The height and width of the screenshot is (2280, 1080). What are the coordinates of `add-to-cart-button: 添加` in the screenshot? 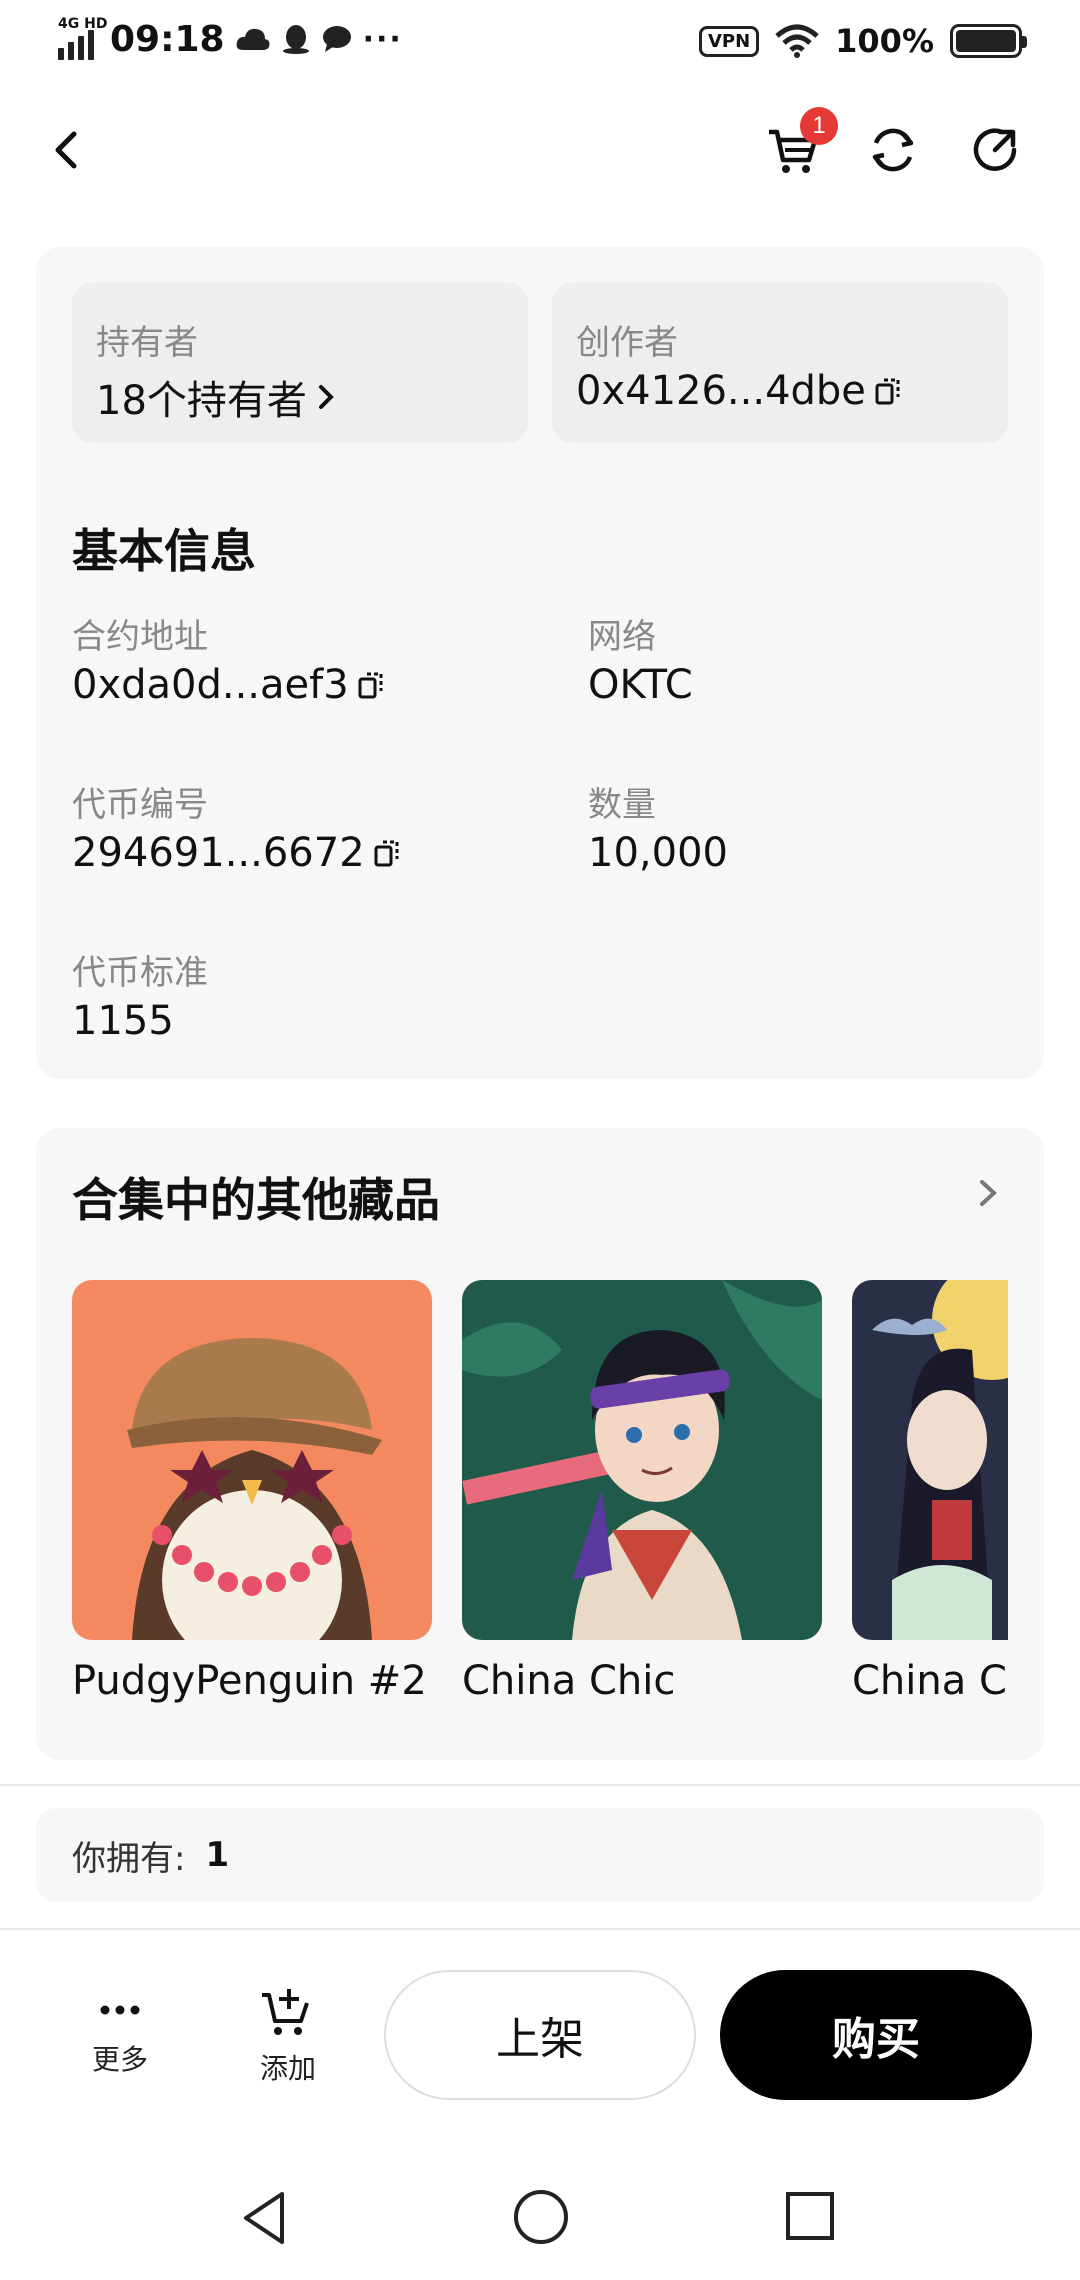 It's located at (288, 2036).